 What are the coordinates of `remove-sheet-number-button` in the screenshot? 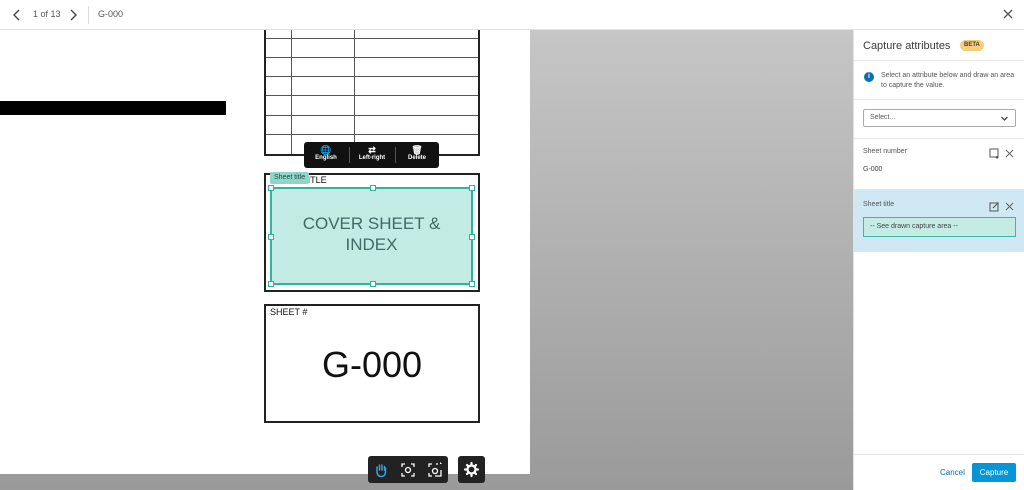 It's located at (1009, 152).